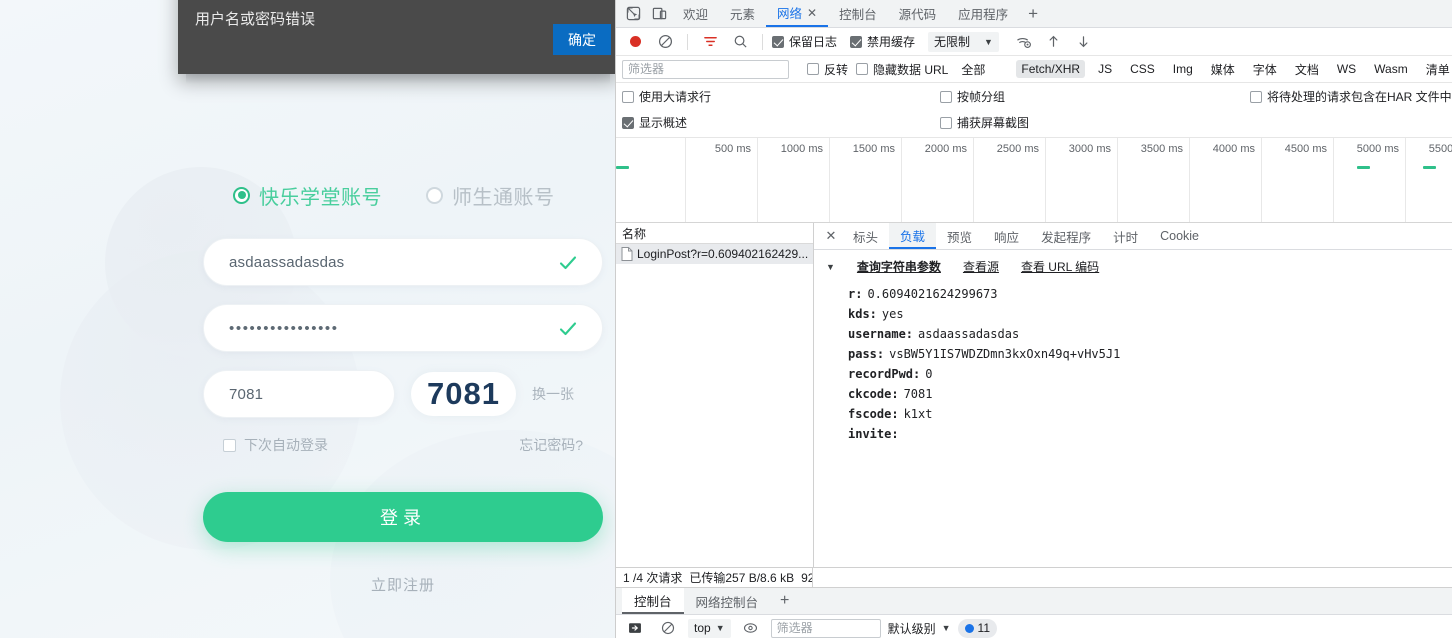 The image size is (1452, 638). I want to click on console-drawer: 控制台 网络控制台 + top ▼ 筛选器 默认级别 ▼ 11, so click(1034, 613).